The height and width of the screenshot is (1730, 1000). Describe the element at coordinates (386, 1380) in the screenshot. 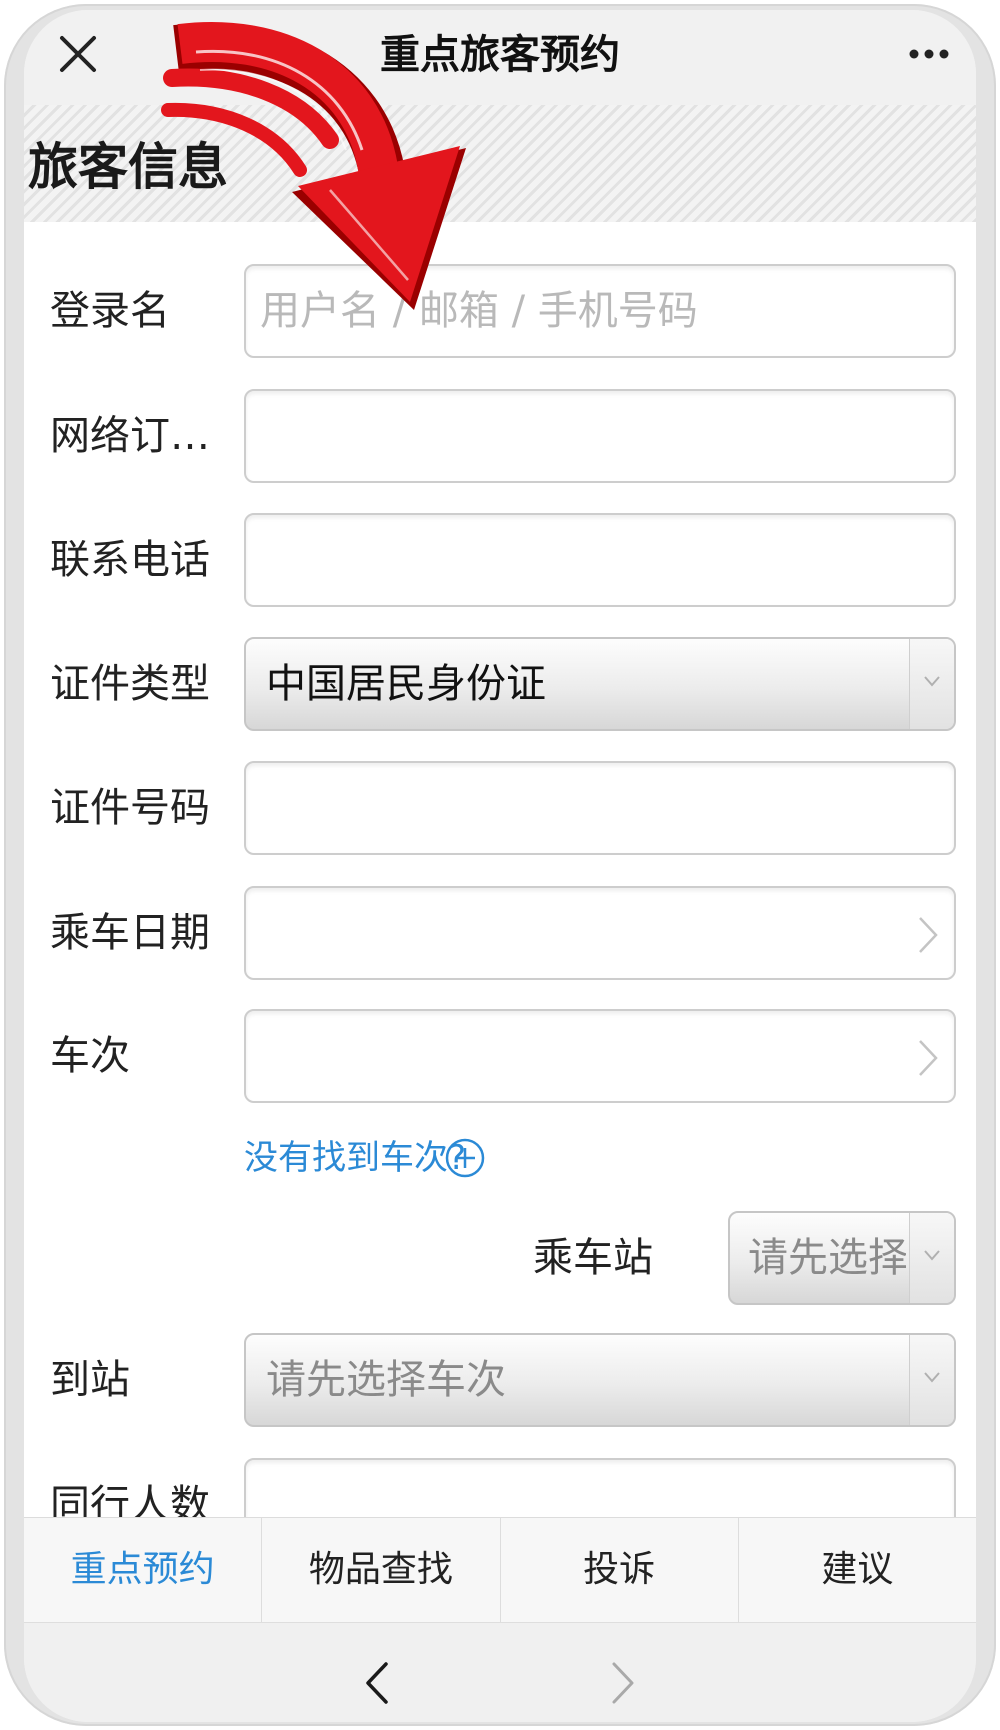

I see `arrival-station-value: 请先选择车次` at that location.